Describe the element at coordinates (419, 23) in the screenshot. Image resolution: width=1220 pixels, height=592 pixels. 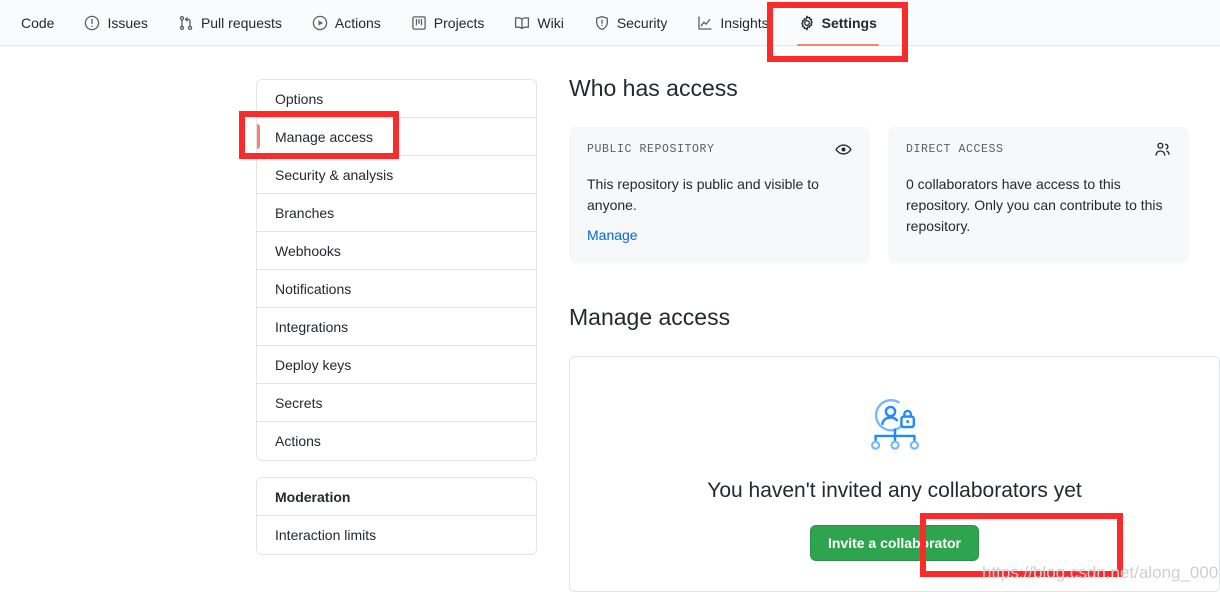
I see `project-board-icon` at that location.